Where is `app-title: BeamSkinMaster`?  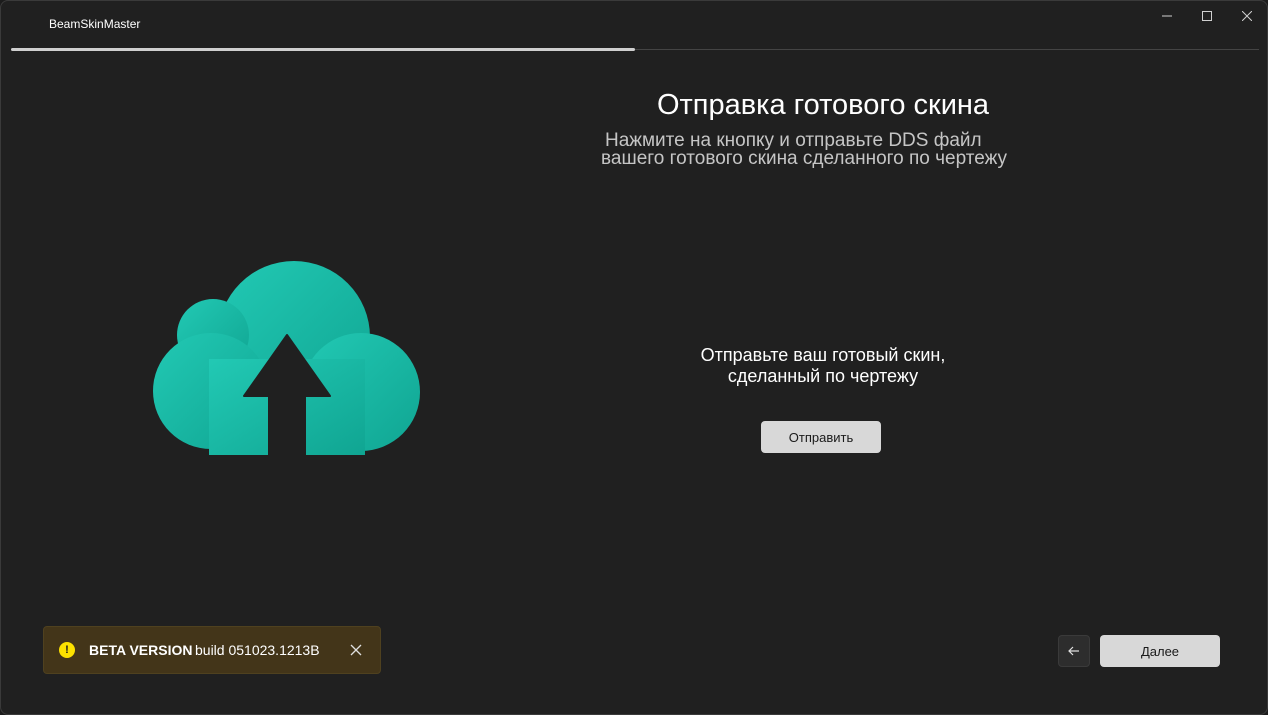
app-title: BeamSkinMaster is located at coordinates (95, 24).